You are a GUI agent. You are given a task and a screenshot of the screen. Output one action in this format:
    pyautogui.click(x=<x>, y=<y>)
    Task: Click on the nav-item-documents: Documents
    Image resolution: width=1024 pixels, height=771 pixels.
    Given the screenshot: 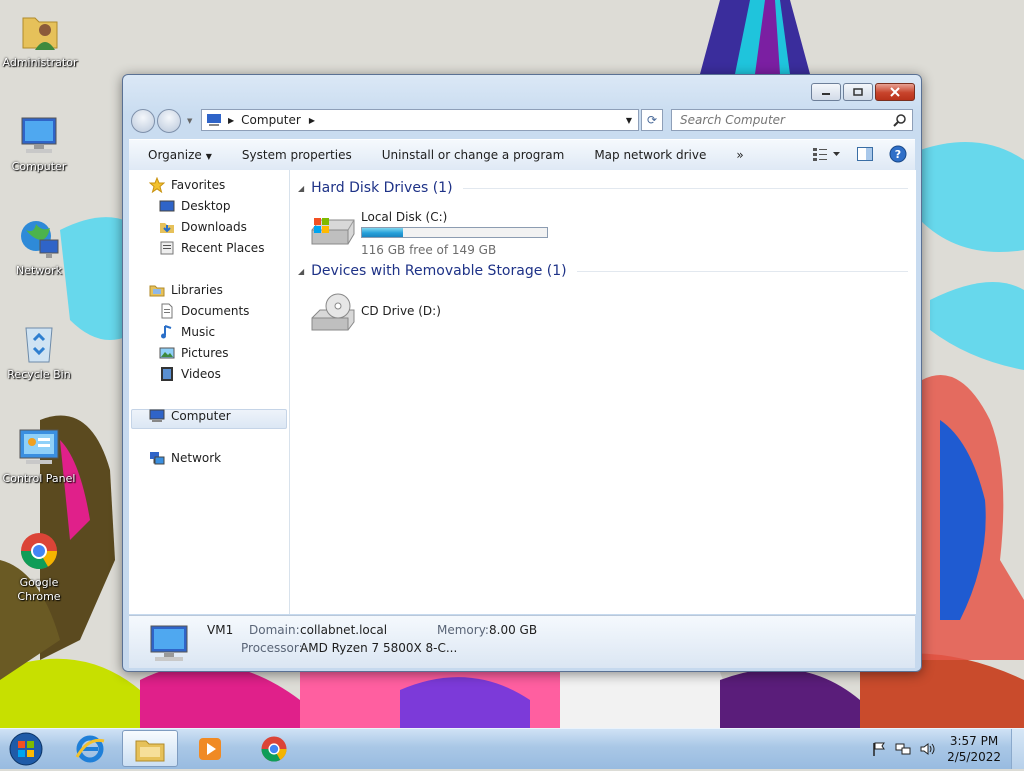 What is the action you would take?
    pyautogui.click(x=204, y=311)
    